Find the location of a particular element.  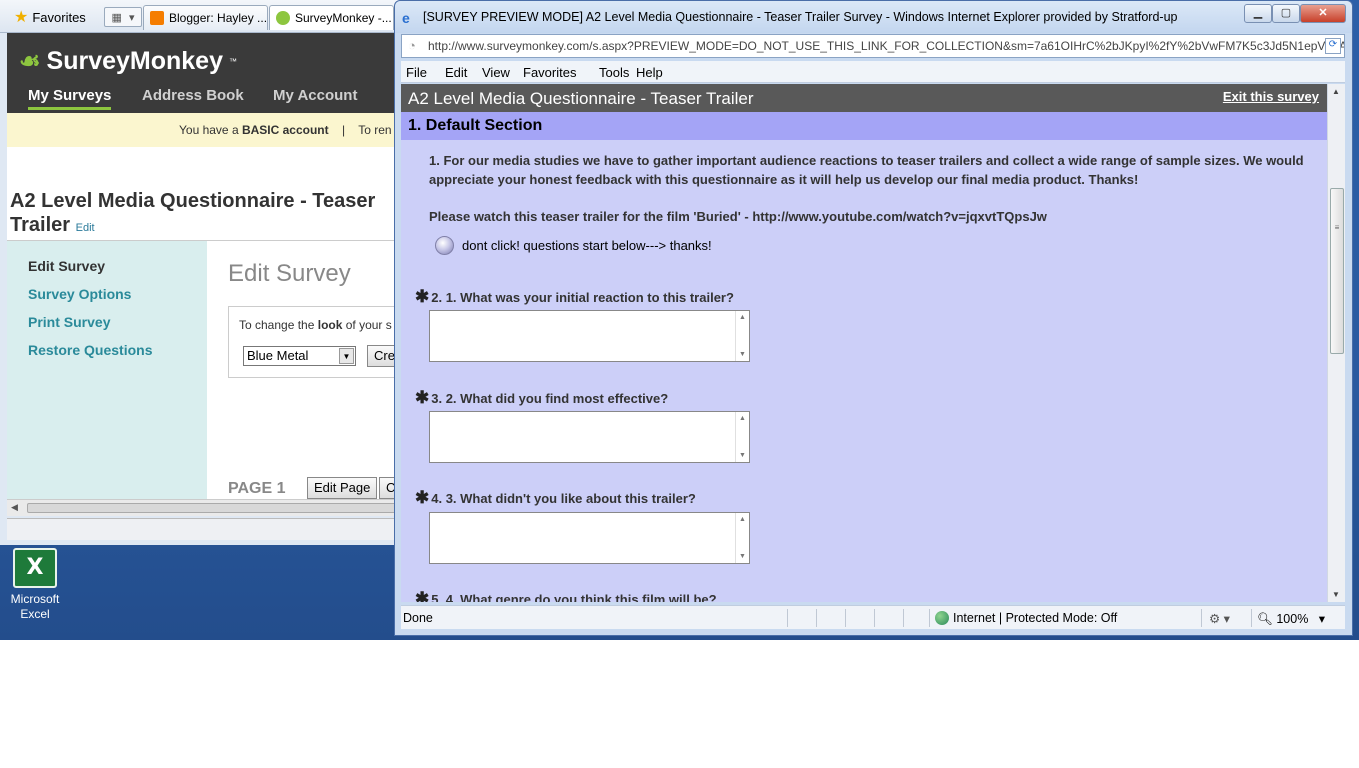

answer-textarea-q3: ▲ ▼ is located at coordinates (589, 437).